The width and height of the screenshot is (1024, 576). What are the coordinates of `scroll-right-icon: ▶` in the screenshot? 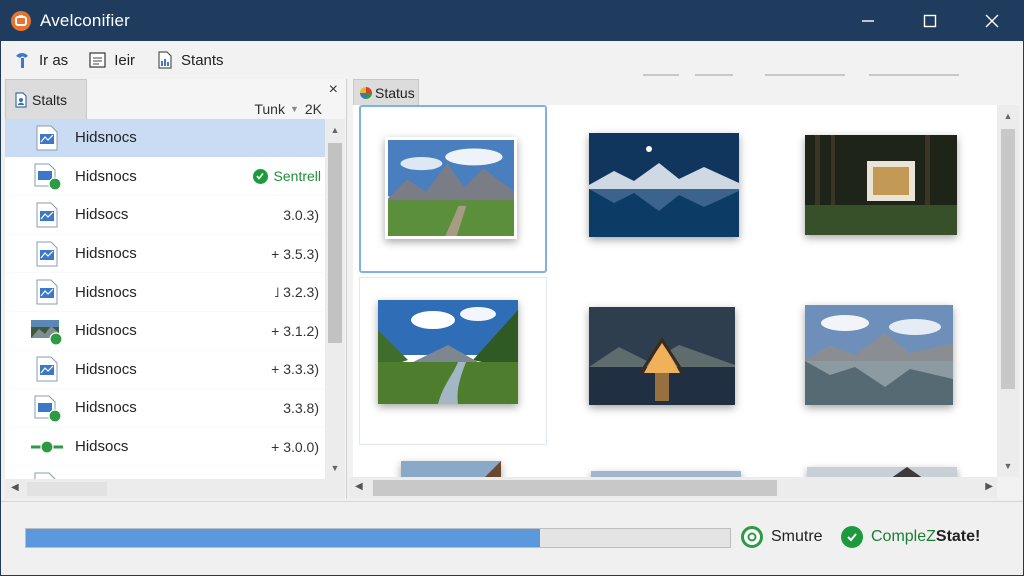 It's located at (989, 486).